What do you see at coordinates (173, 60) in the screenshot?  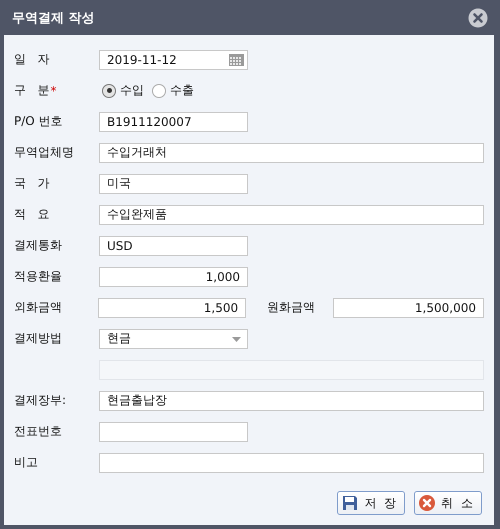 I see `date-field: 2019-11-12` at bounding box center [173, 60].